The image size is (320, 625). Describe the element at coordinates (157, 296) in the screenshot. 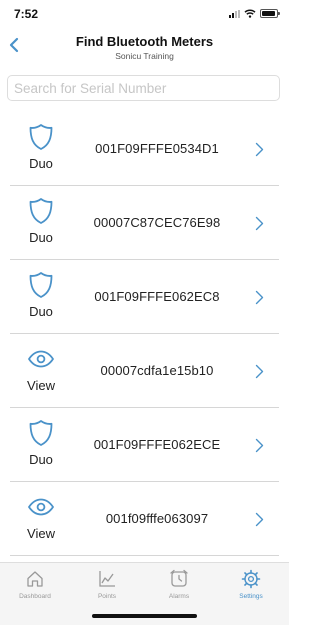

I see `meter-serial: 001F09FFFE062EC8` at that location.